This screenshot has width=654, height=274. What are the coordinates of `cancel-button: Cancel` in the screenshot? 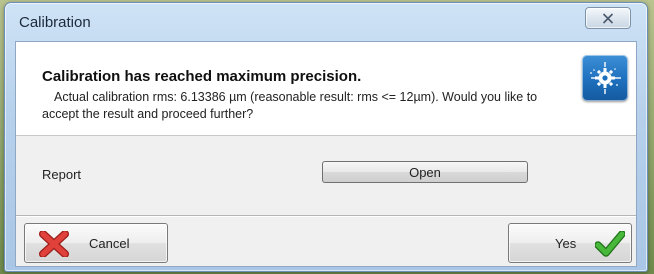 It's located at (96, 243).